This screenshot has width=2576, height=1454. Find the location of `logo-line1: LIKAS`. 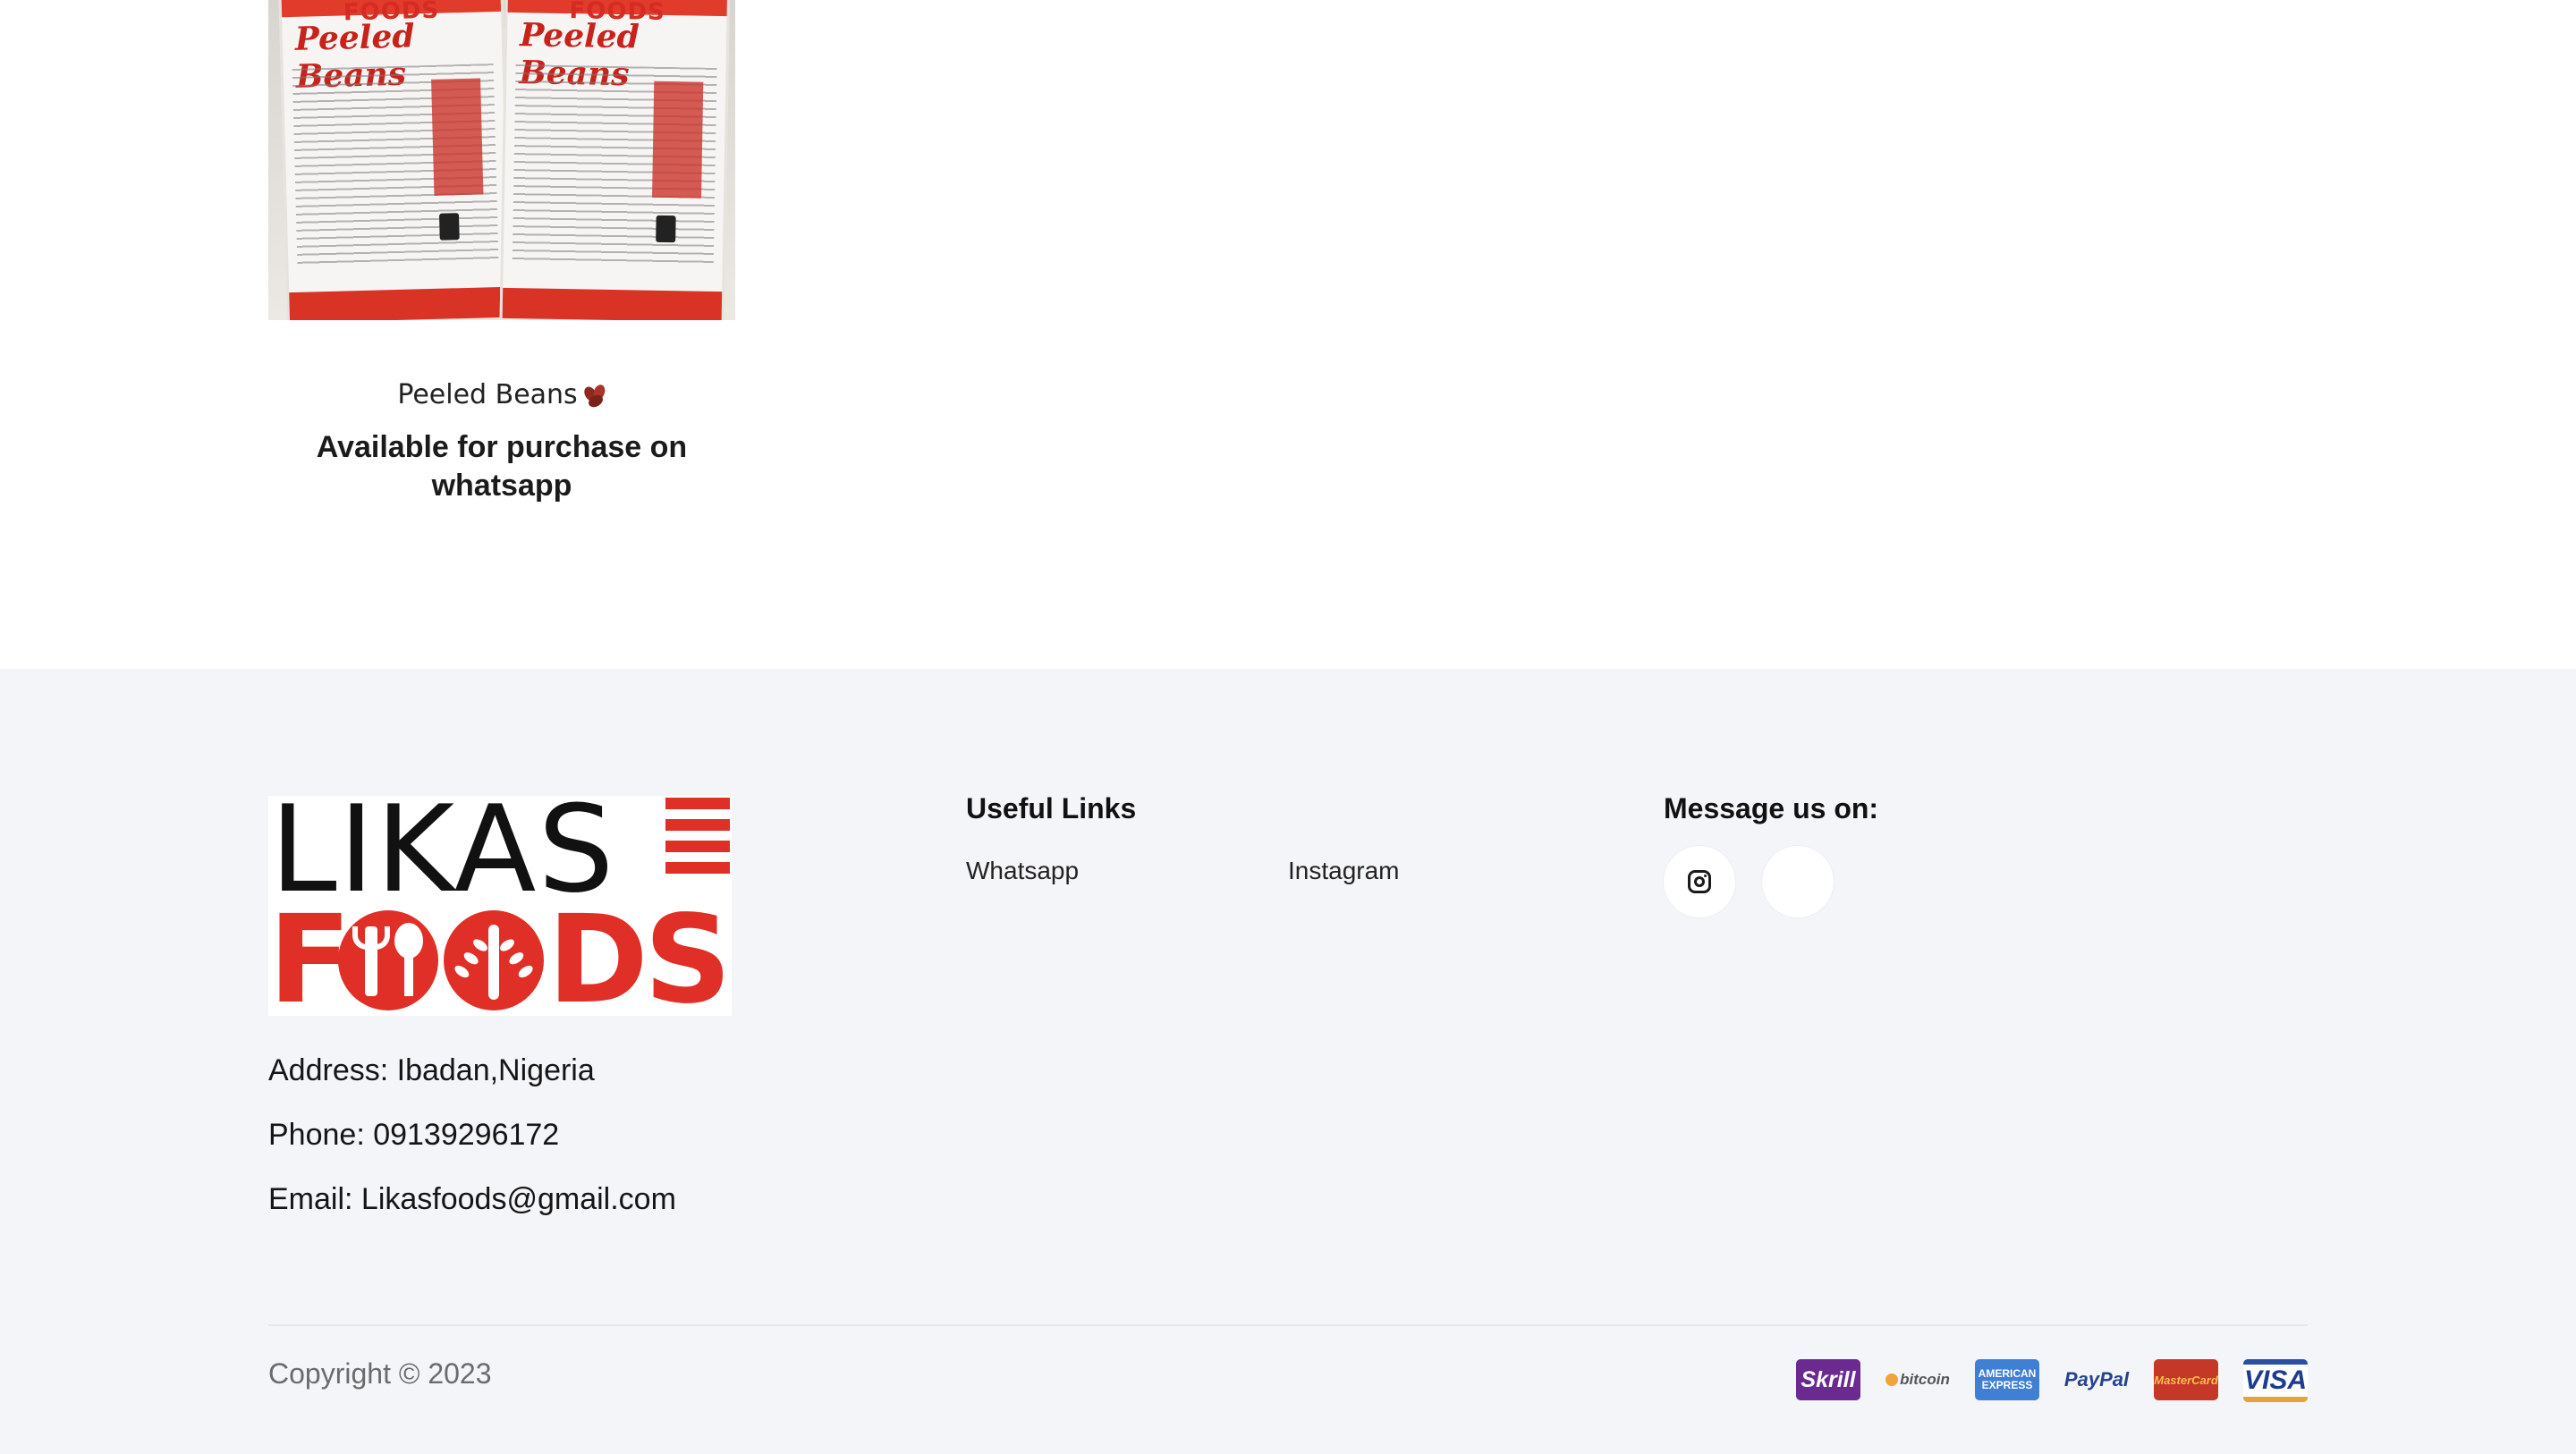

logo-line1: LIKAS is located at coordinates (443, 850).